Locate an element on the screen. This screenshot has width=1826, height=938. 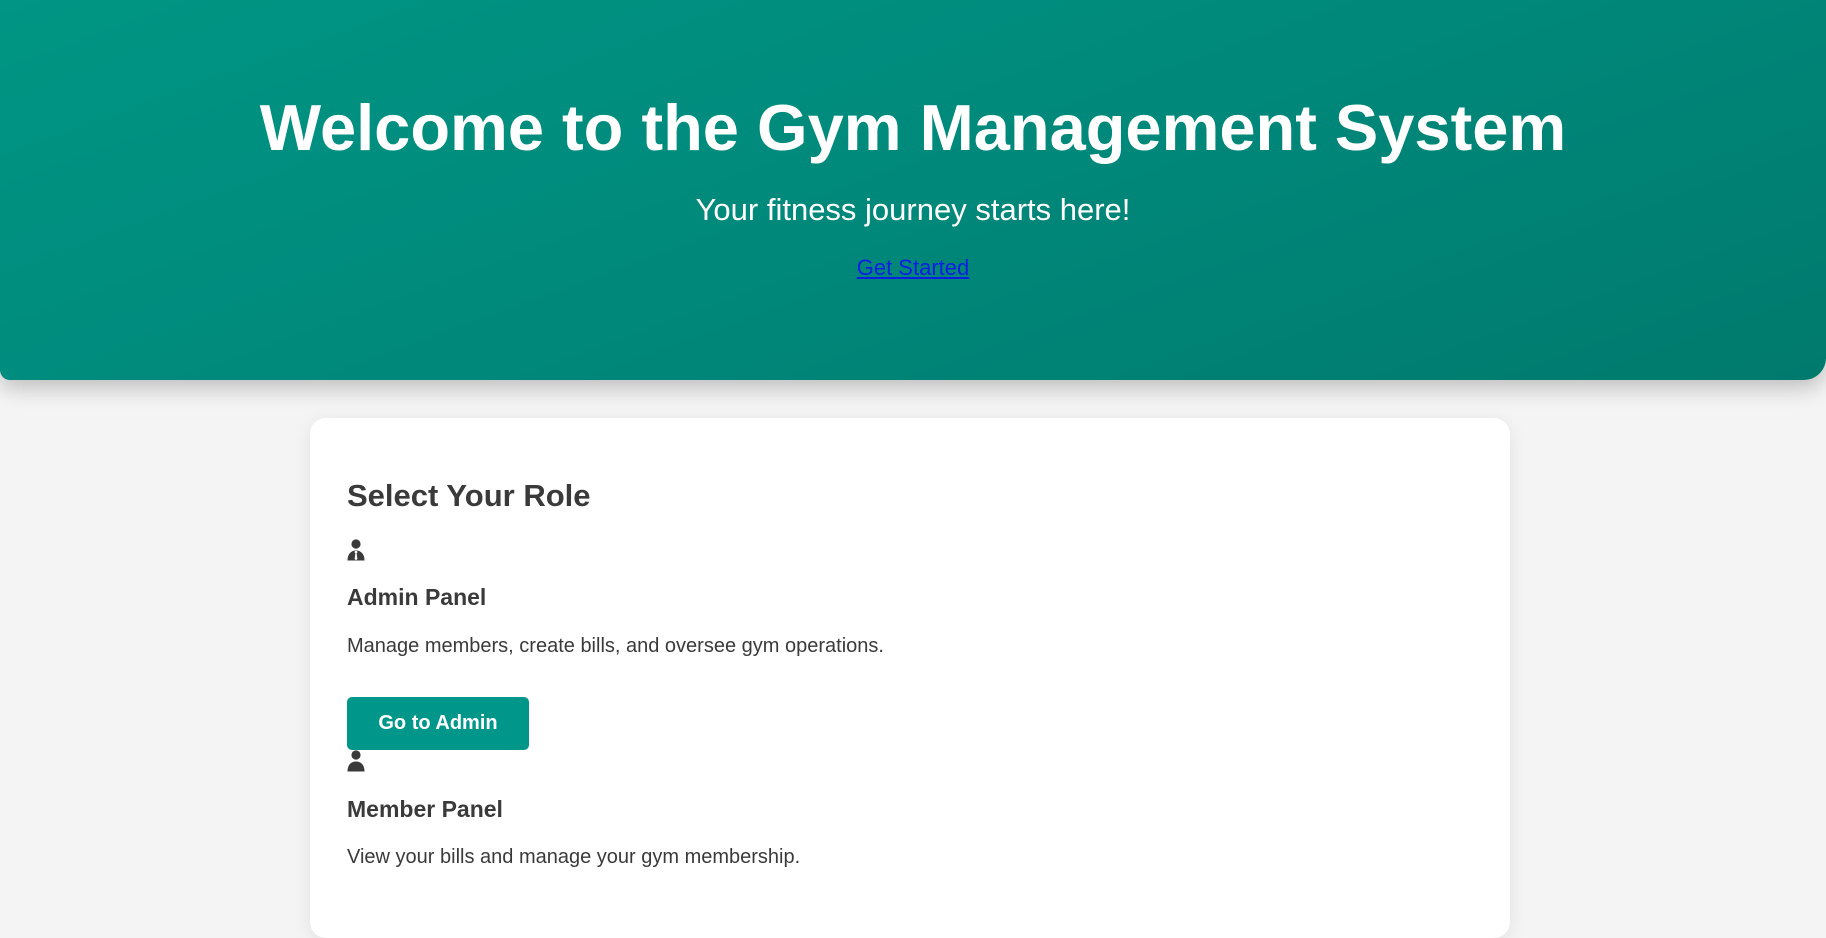
go-to-admin-button: Go to Admin is located at coordinates (438, 723).